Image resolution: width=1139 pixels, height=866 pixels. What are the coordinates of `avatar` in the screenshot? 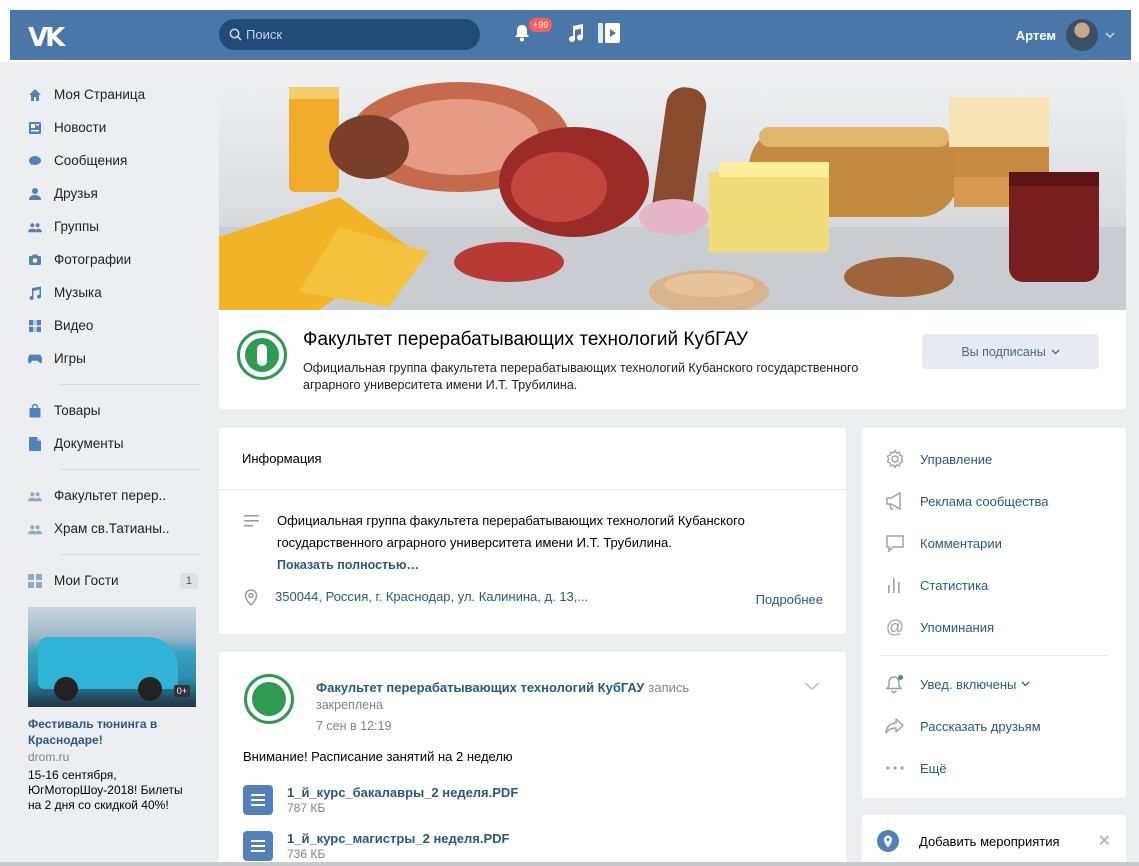 It's located at (1082, 35).